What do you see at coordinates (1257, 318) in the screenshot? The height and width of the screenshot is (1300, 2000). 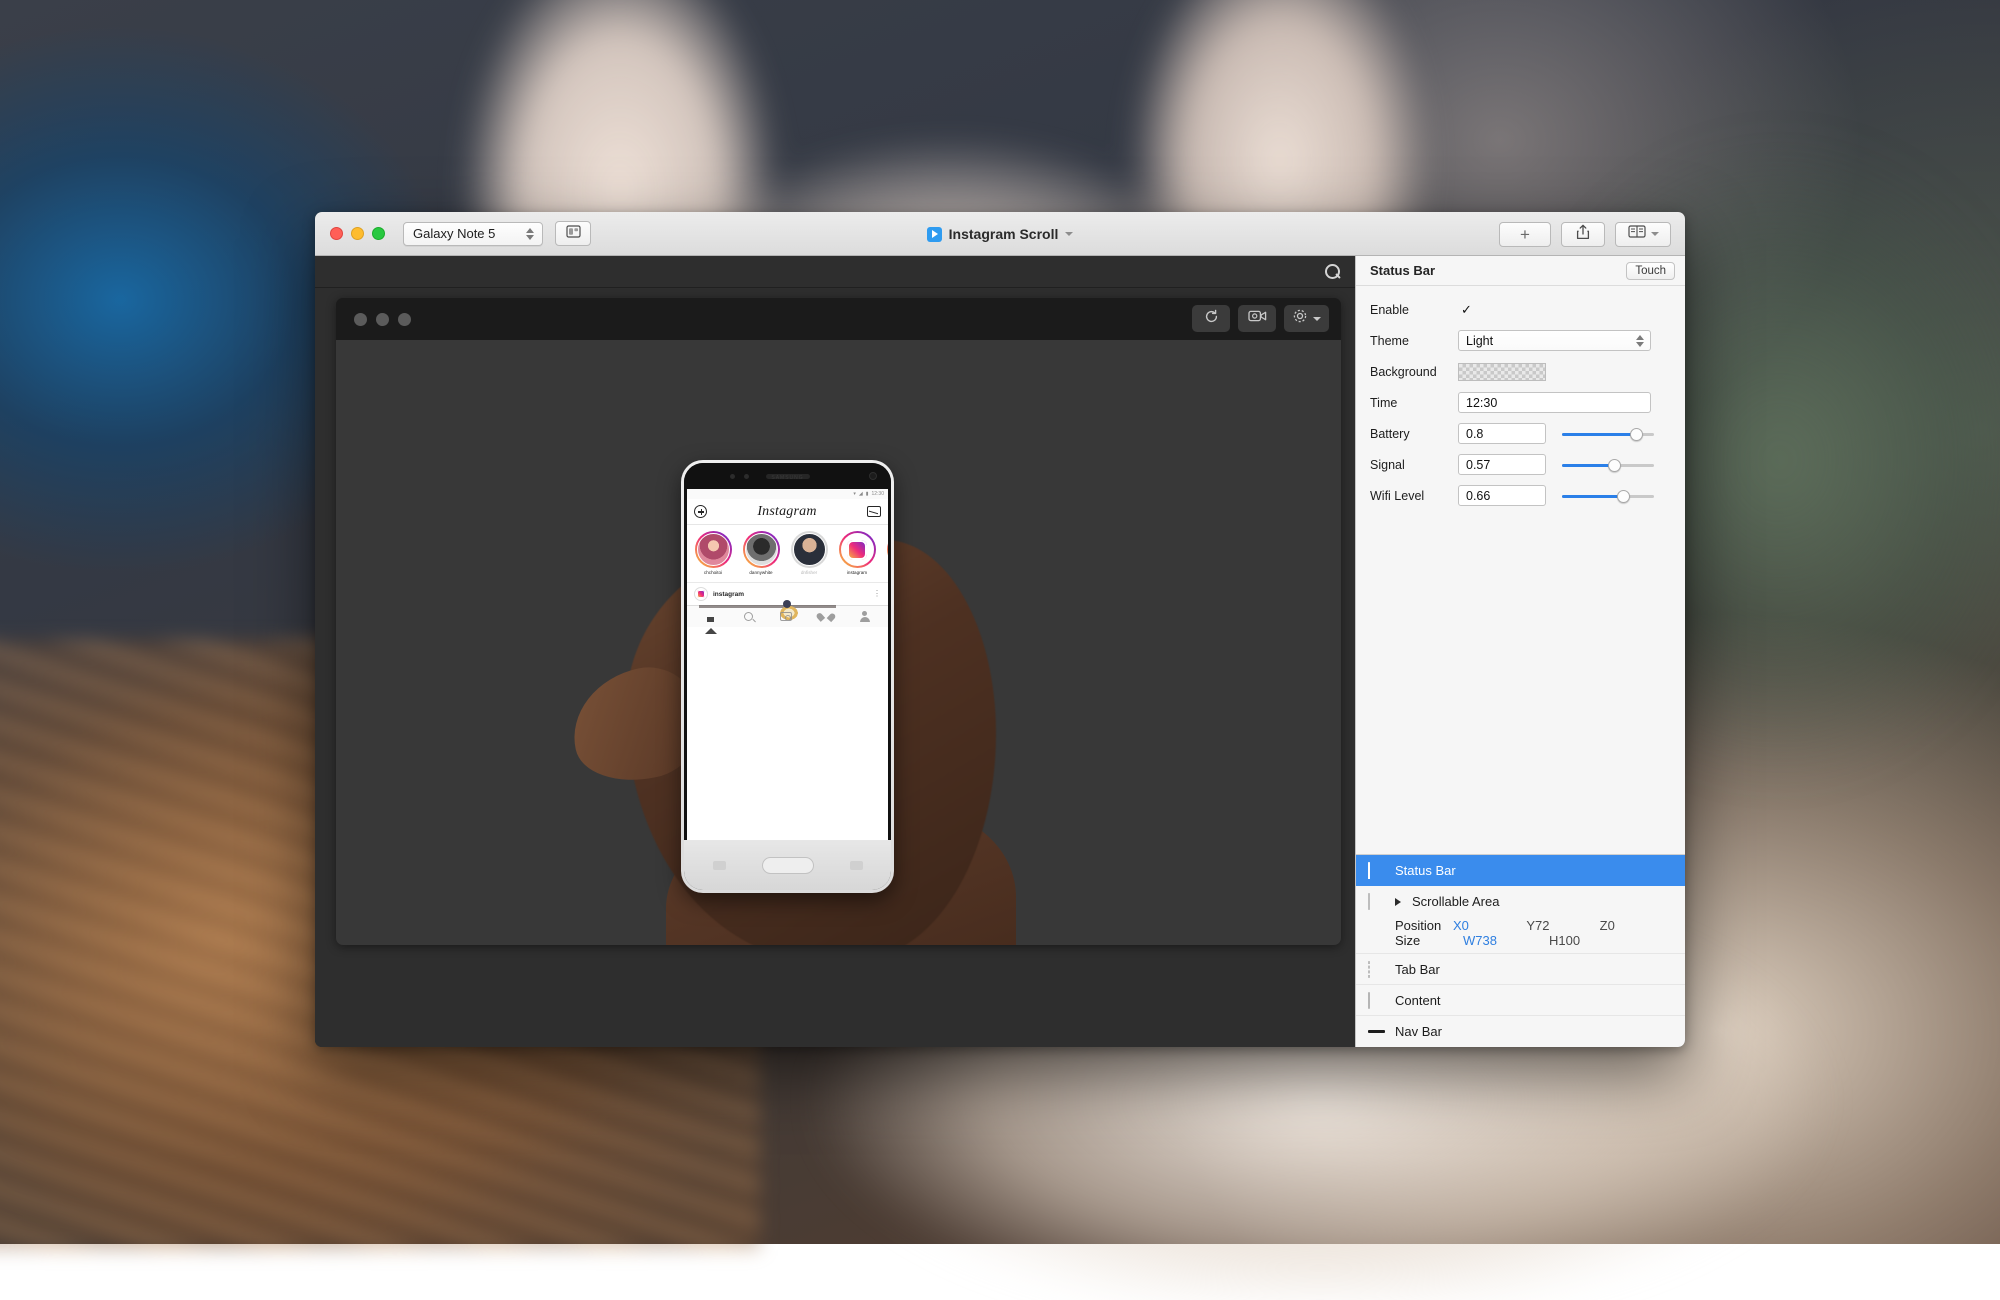 I see `record-button` at bounding box center [1257, 318].